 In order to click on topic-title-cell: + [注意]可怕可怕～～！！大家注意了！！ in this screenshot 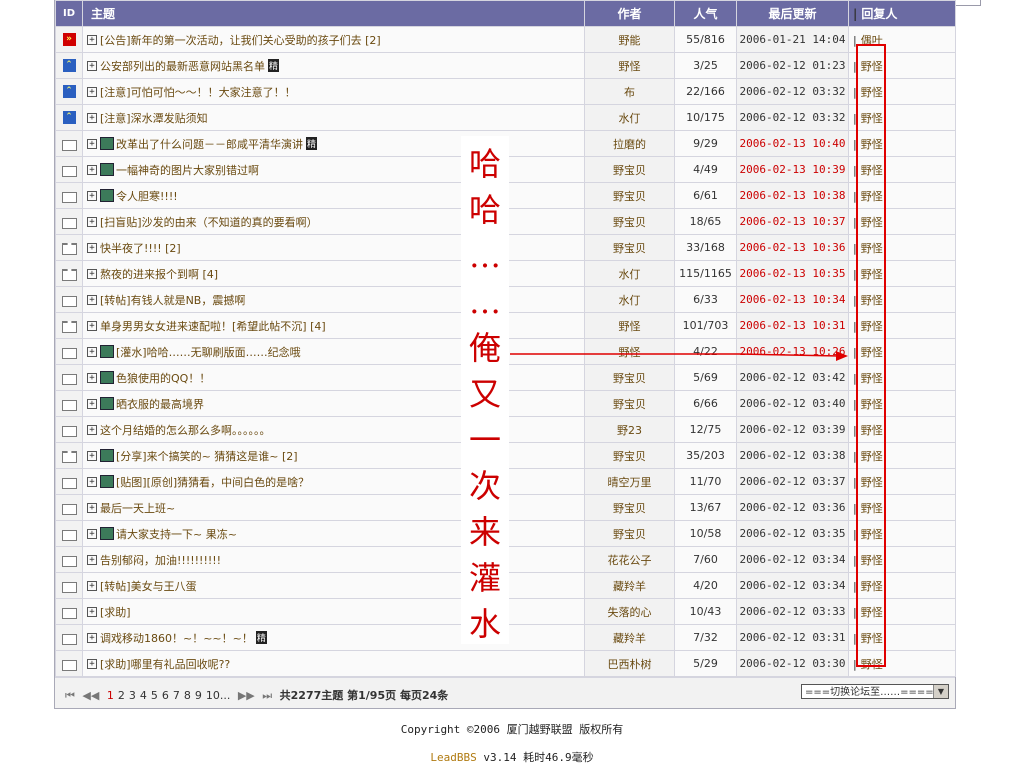, I will do `click(333, 91)`.